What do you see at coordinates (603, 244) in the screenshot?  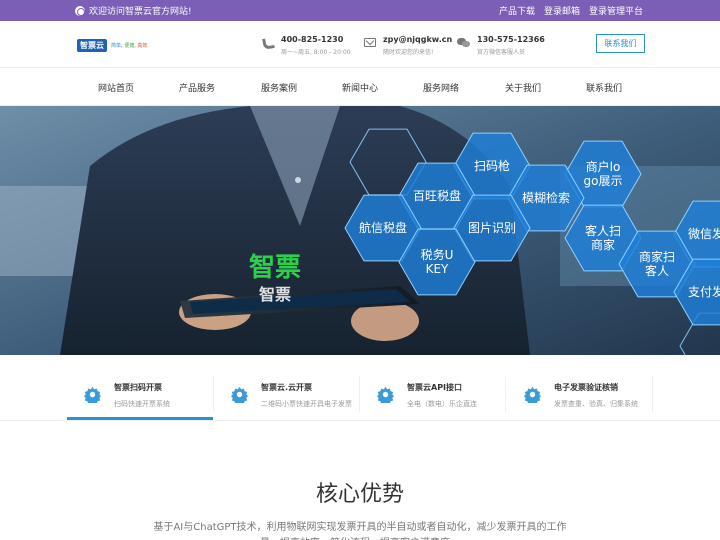 I see `hexagon-label: 商家` at bounding box center [603, 244].